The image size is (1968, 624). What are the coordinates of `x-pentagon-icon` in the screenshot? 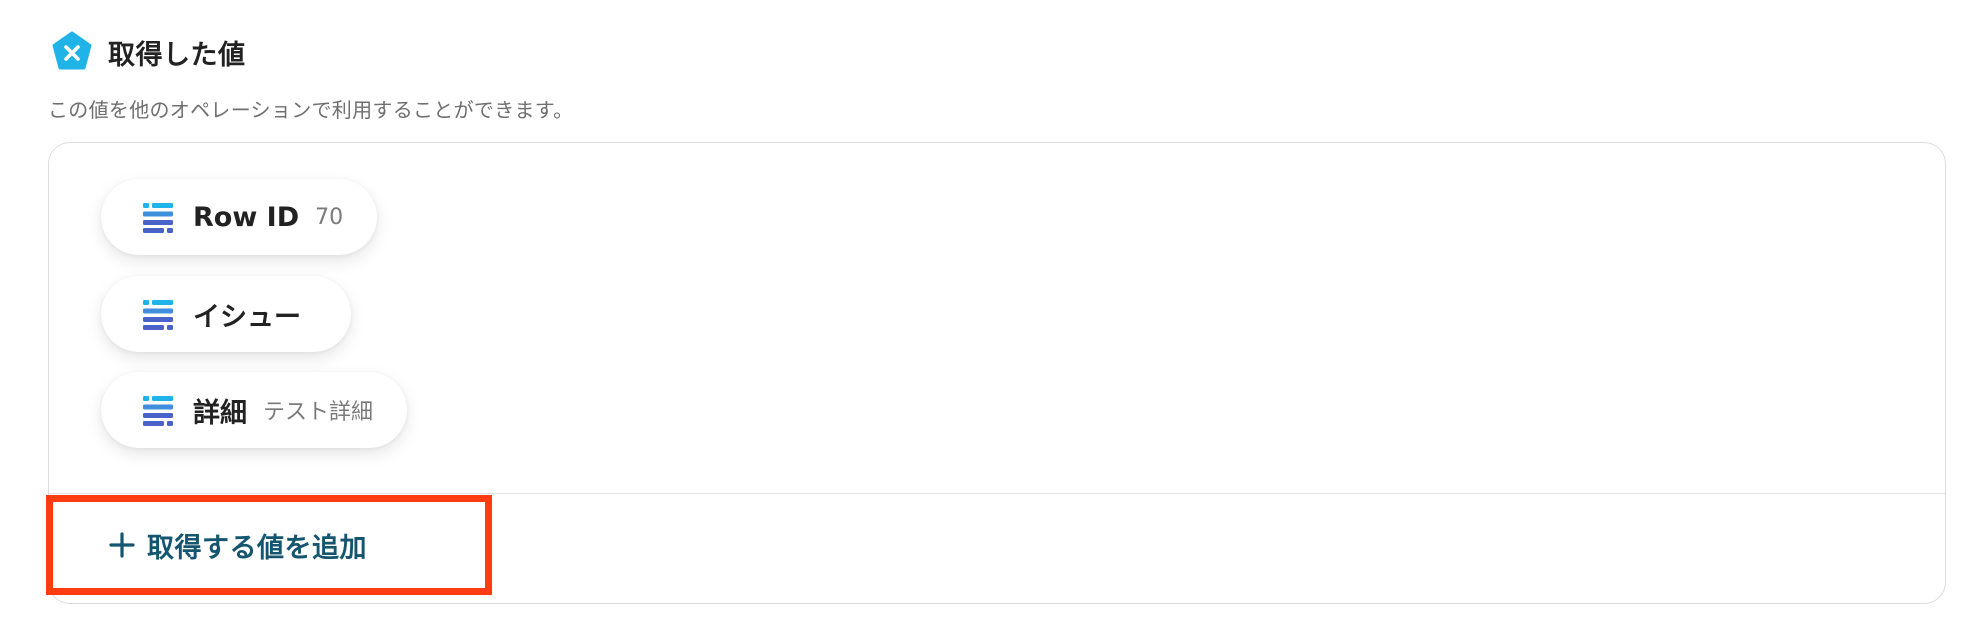 It's located at (72, 50).